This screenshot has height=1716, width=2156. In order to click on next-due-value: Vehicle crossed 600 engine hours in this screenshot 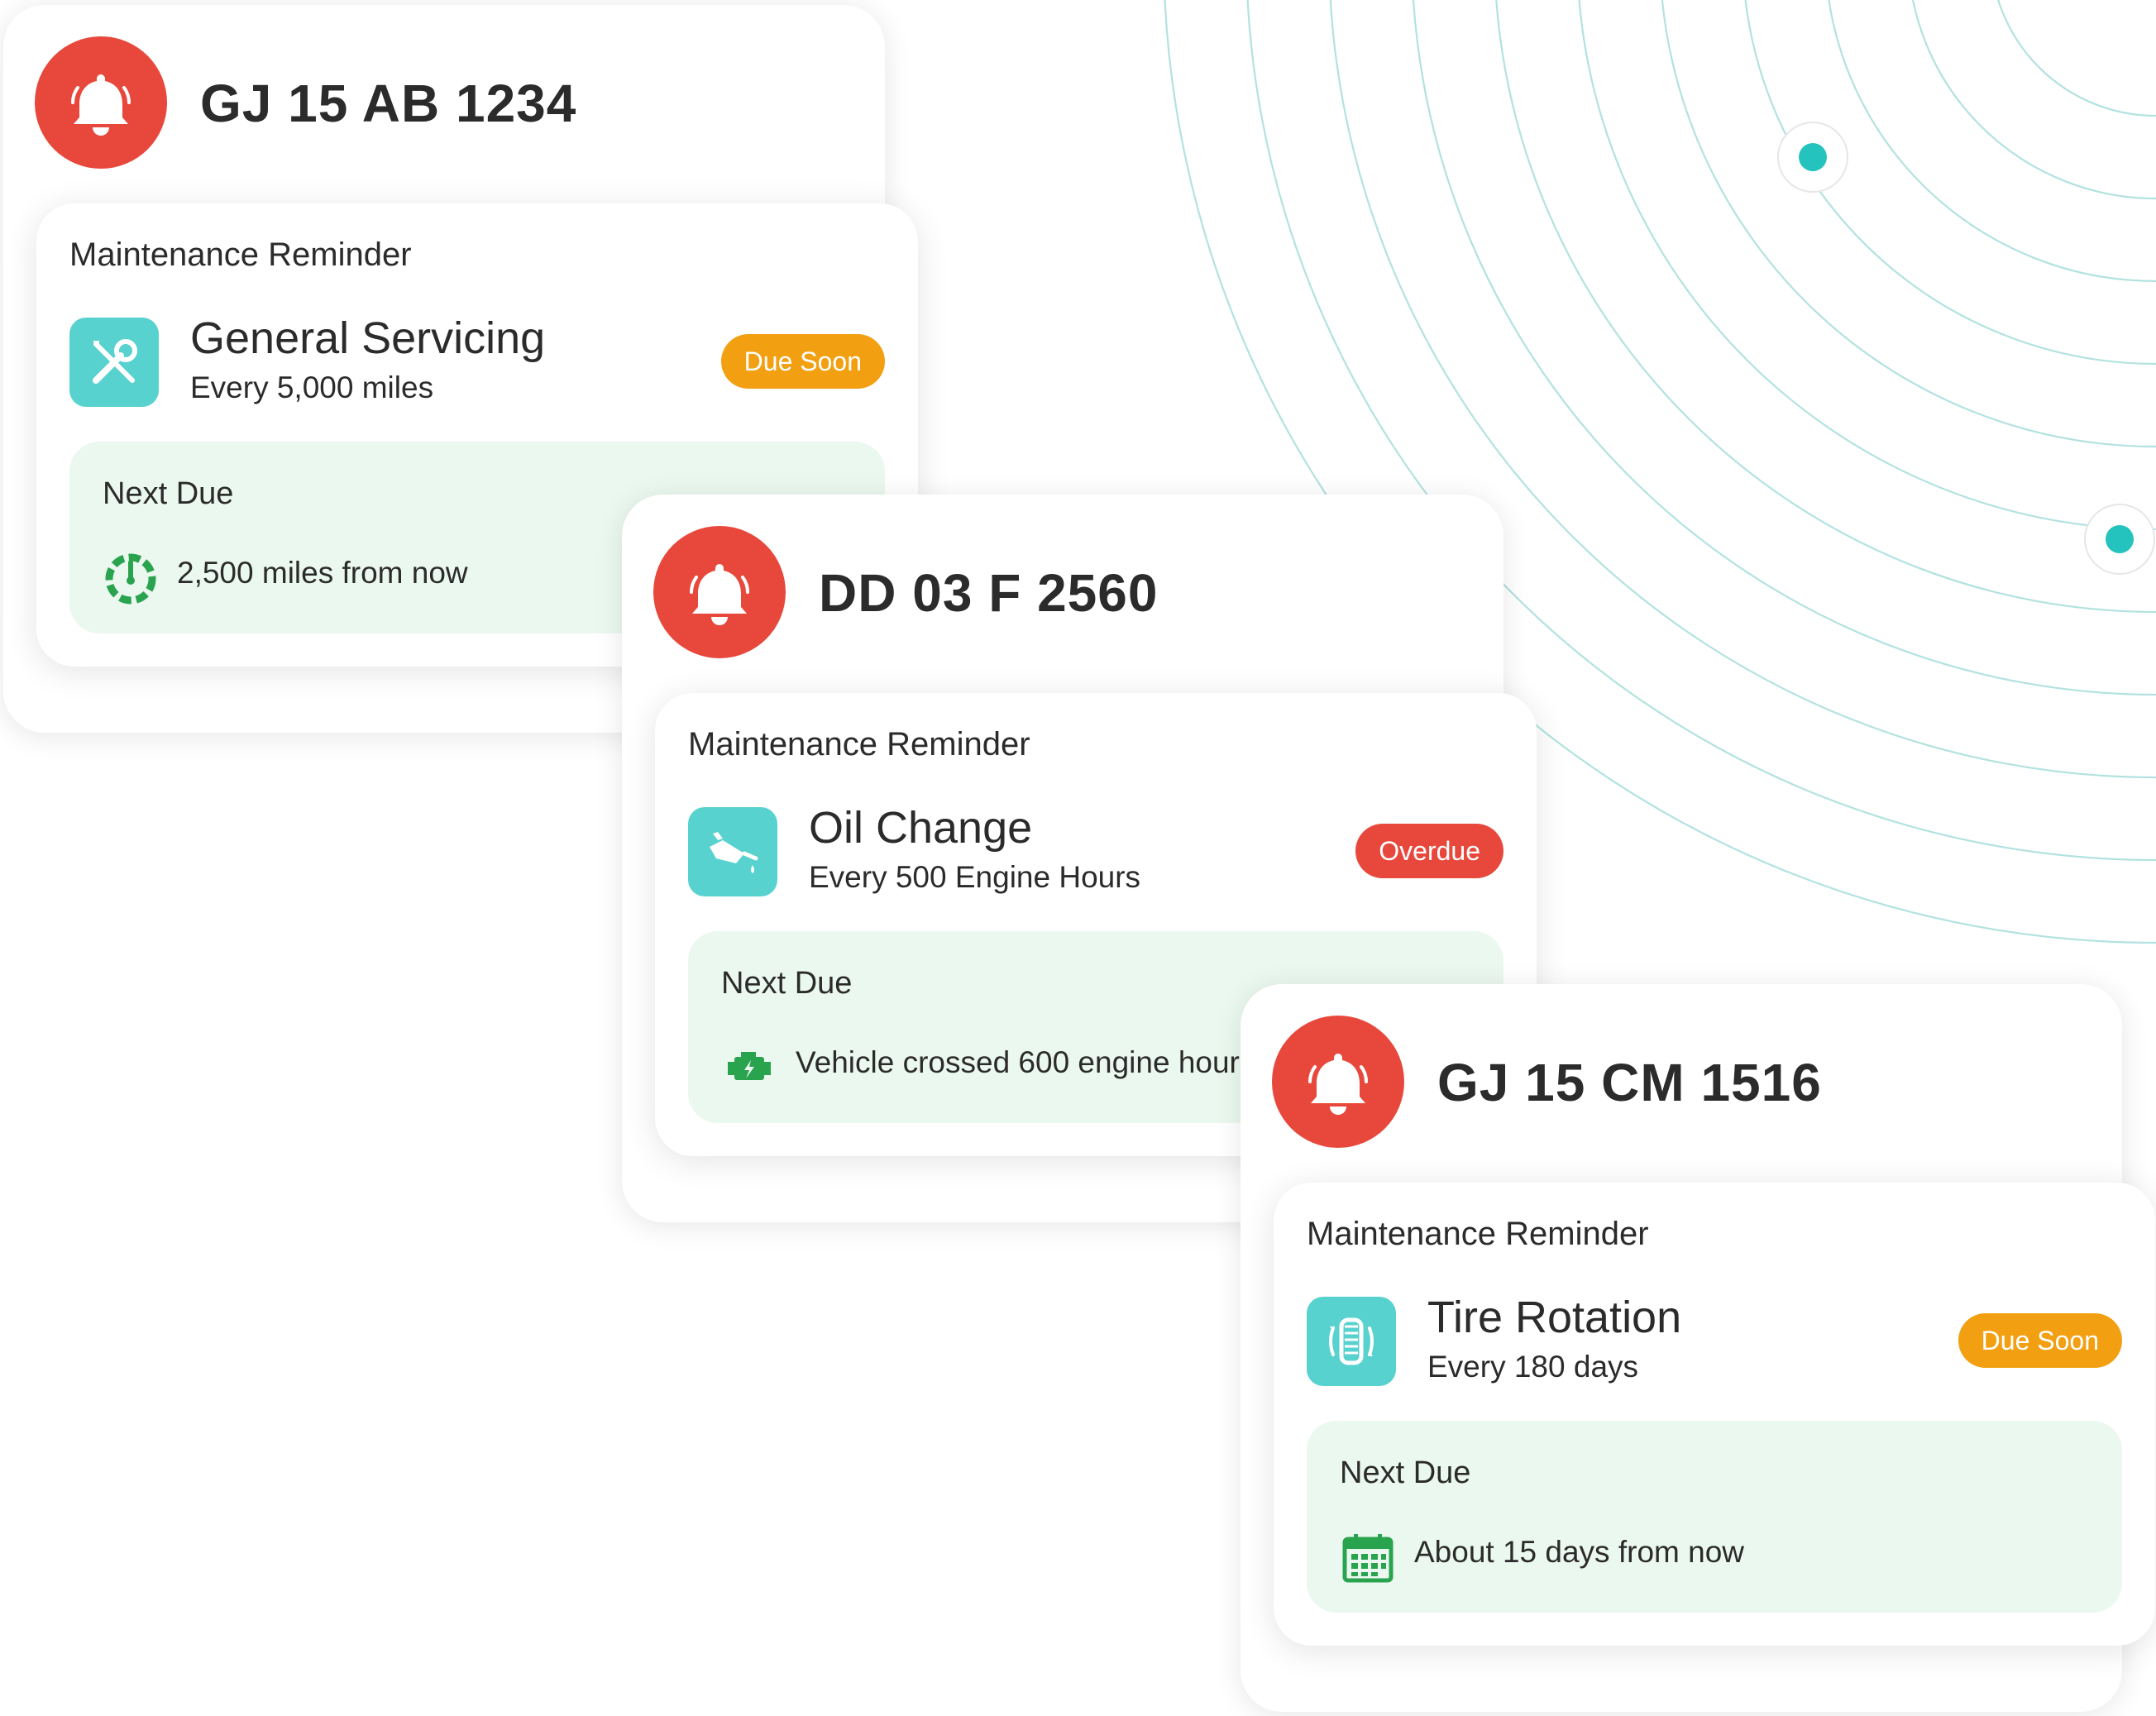, I will do `click(1025, 1062)`.